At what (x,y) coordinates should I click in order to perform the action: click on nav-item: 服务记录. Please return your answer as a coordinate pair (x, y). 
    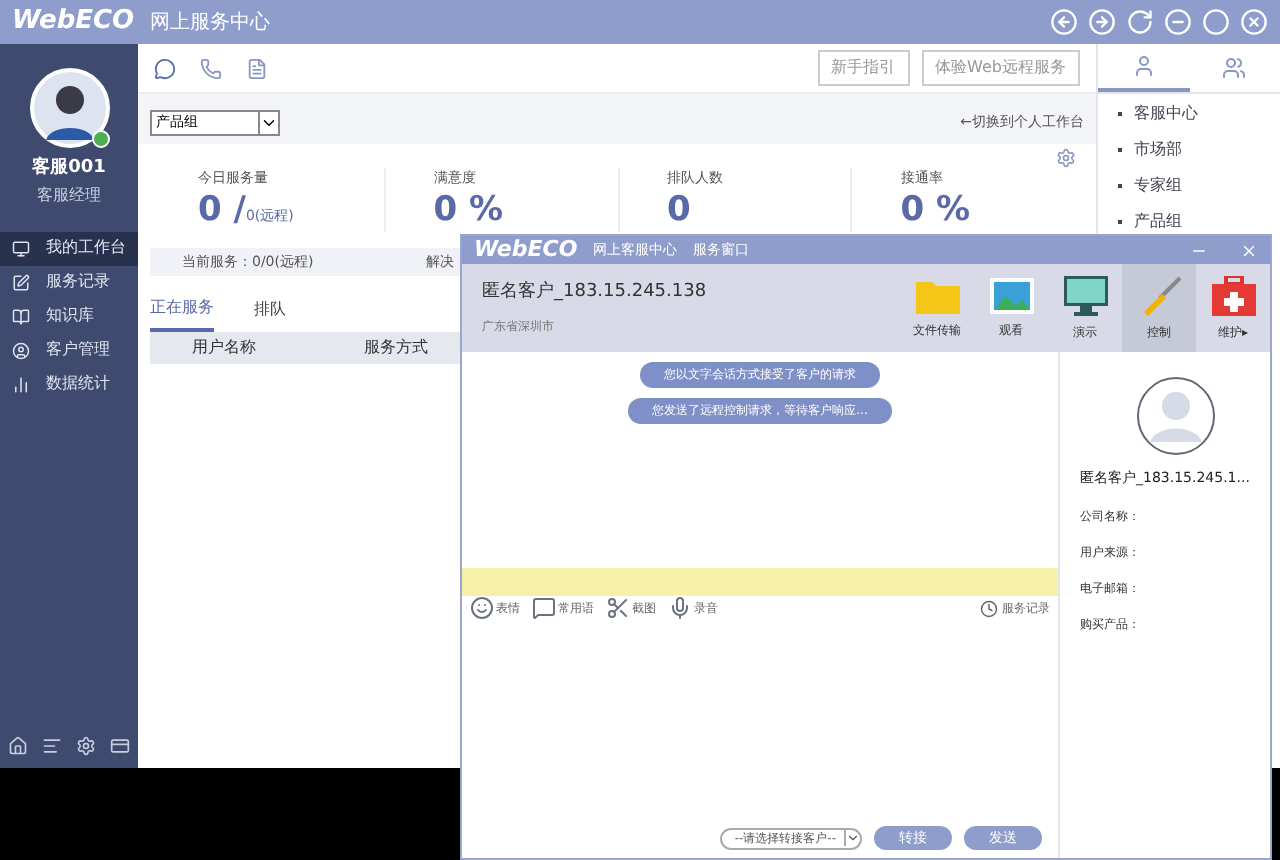
    Looking at the image, I should click on (69, 282).